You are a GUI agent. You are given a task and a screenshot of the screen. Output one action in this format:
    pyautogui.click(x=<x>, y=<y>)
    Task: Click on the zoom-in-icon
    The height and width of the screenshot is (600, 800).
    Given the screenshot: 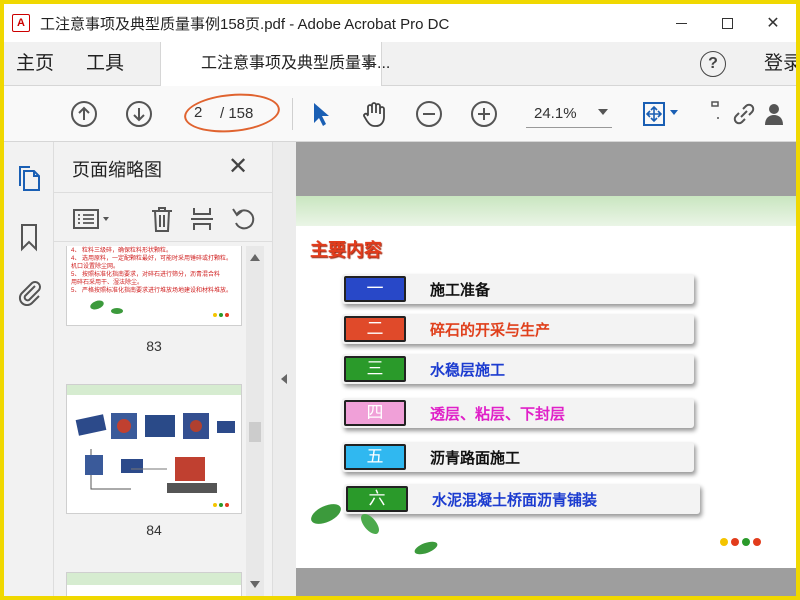 What is the action you would take?
    pyautogui.click(x=484, y=114)
    